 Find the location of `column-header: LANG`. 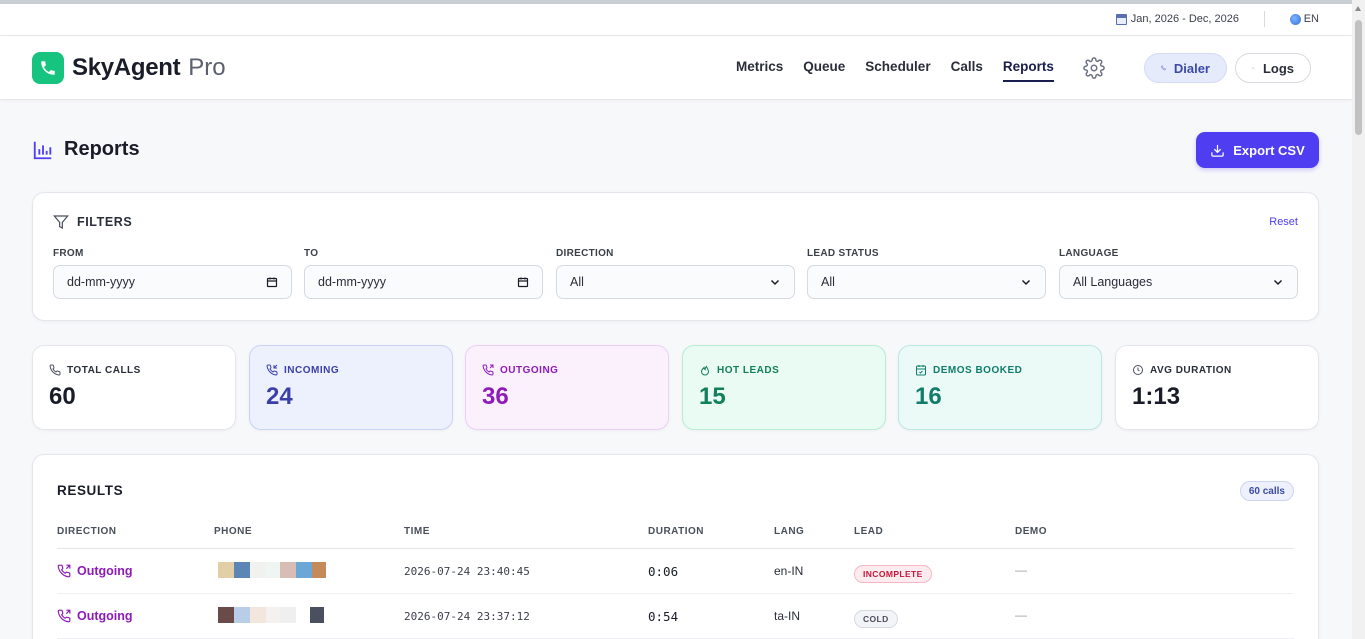

column-header: LANG is located at coordinates (789, 531).